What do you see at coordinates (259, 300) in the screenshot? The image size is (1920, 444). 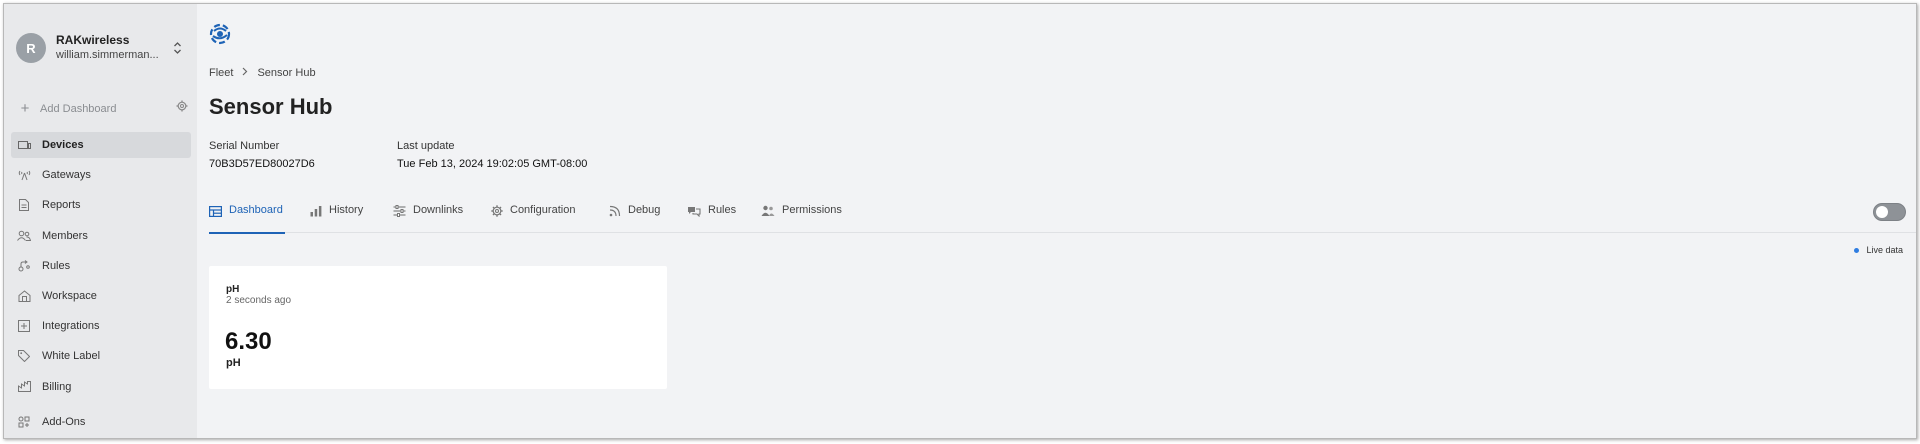 I see `widget-timestamp: 2 seconds ago` at bounding box center [259, 300].